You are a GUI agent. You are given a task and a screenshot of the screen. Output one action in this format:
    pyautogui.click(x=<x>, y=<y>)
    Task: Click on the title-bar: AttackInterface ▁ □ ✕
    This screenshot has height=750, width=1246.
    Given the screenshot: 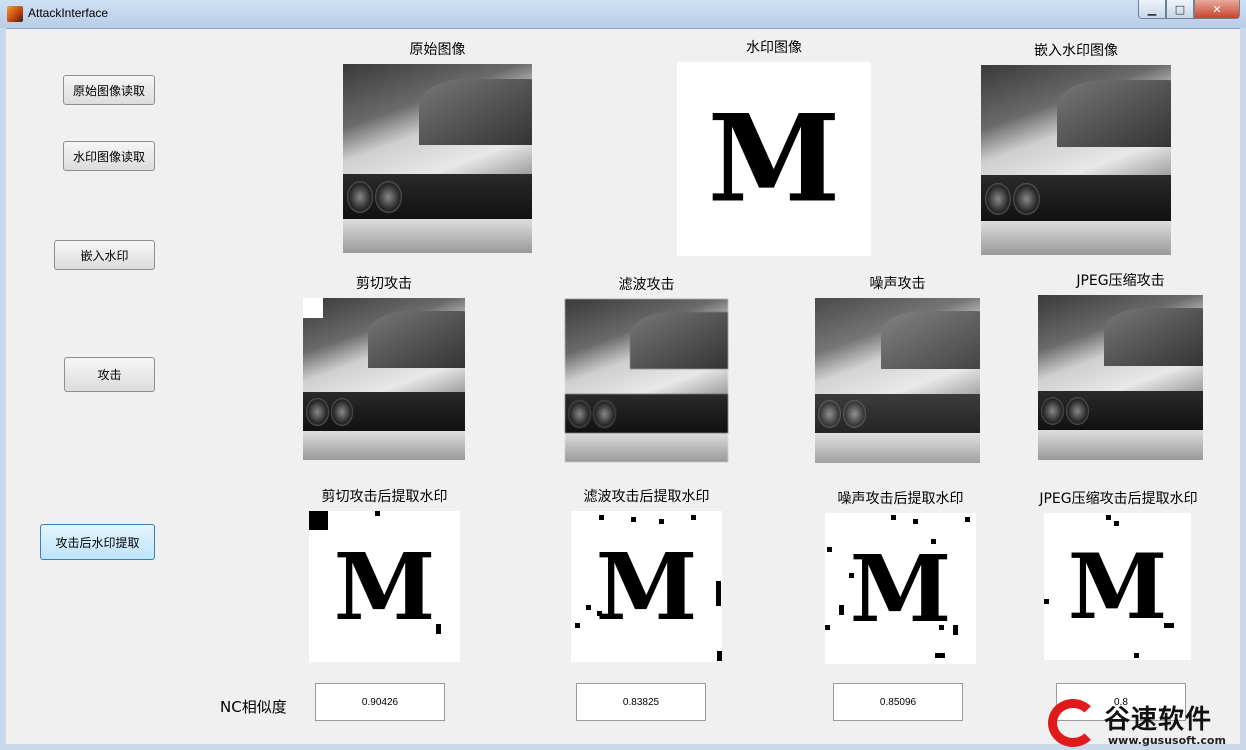 What is the action you would take?
    pyautogui.click(x=623, y=14)
    